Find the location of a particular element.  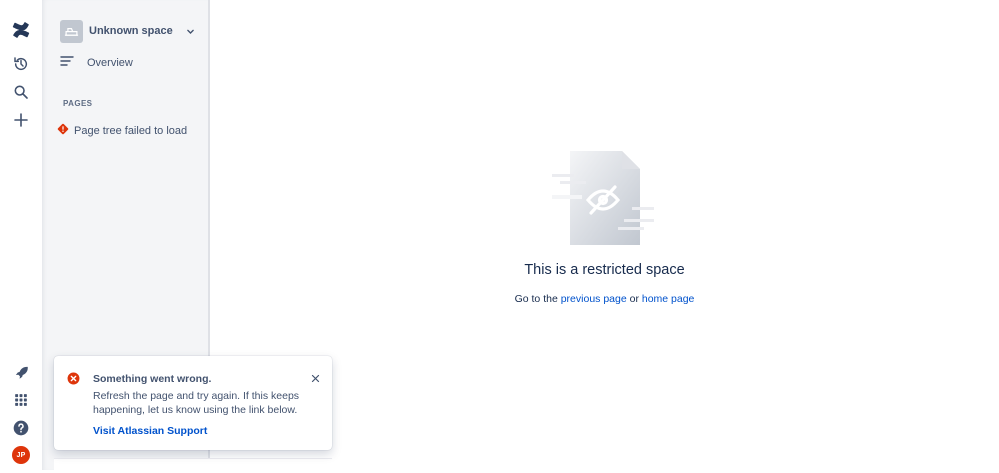

sidebar-item-label: Overview is located at coordinates (110, 63).